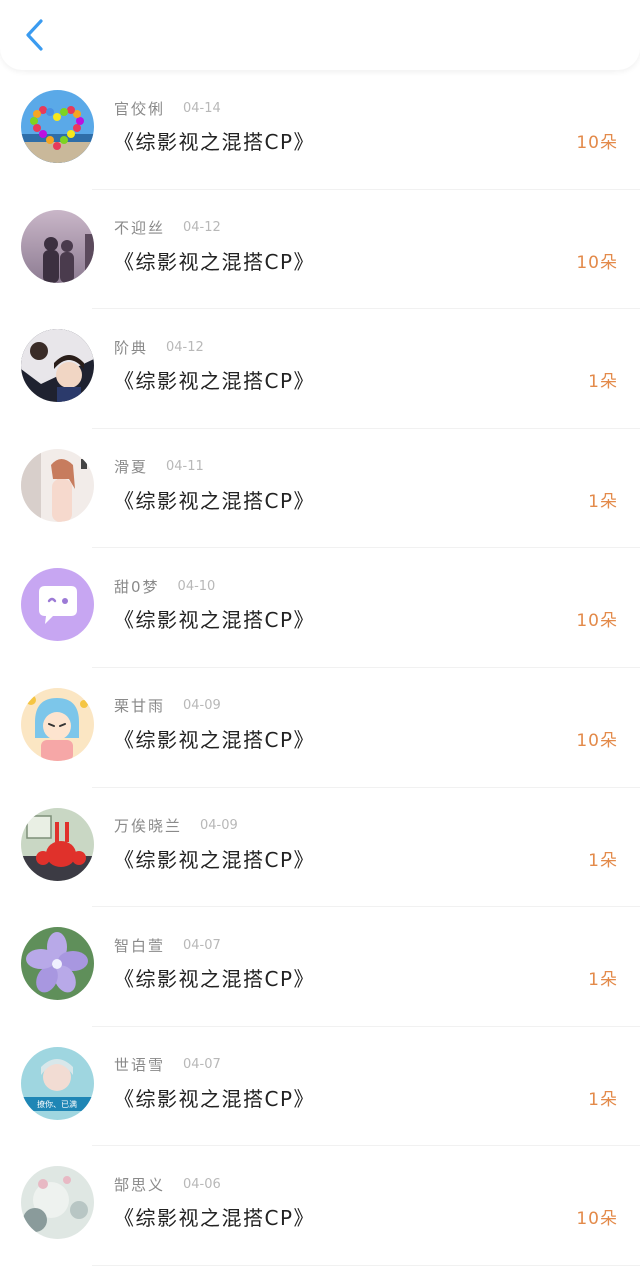  I want to click on user-name: 甜0梦, so click(137, 586).